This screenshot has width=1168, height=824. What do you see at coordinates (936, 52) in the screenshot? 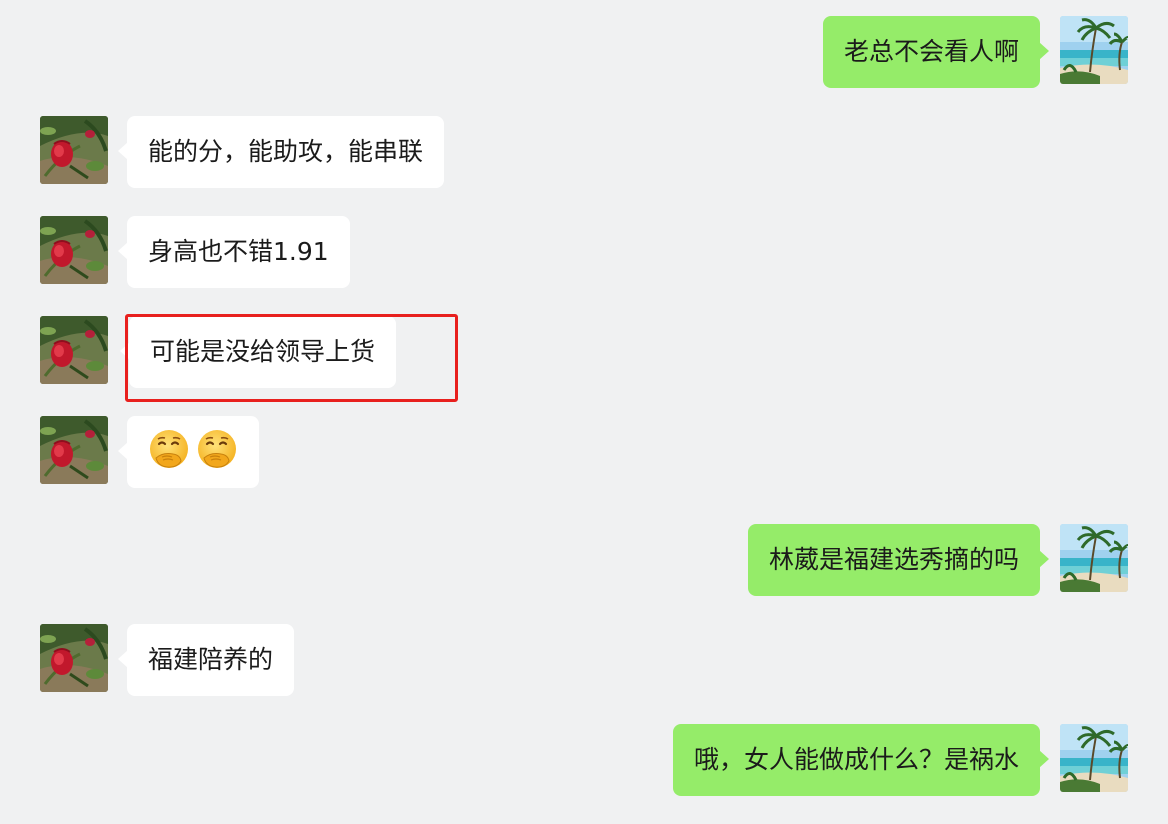
I see `message-bubble-sent: 老总不会看人啊` at bounding box center [936, 52].